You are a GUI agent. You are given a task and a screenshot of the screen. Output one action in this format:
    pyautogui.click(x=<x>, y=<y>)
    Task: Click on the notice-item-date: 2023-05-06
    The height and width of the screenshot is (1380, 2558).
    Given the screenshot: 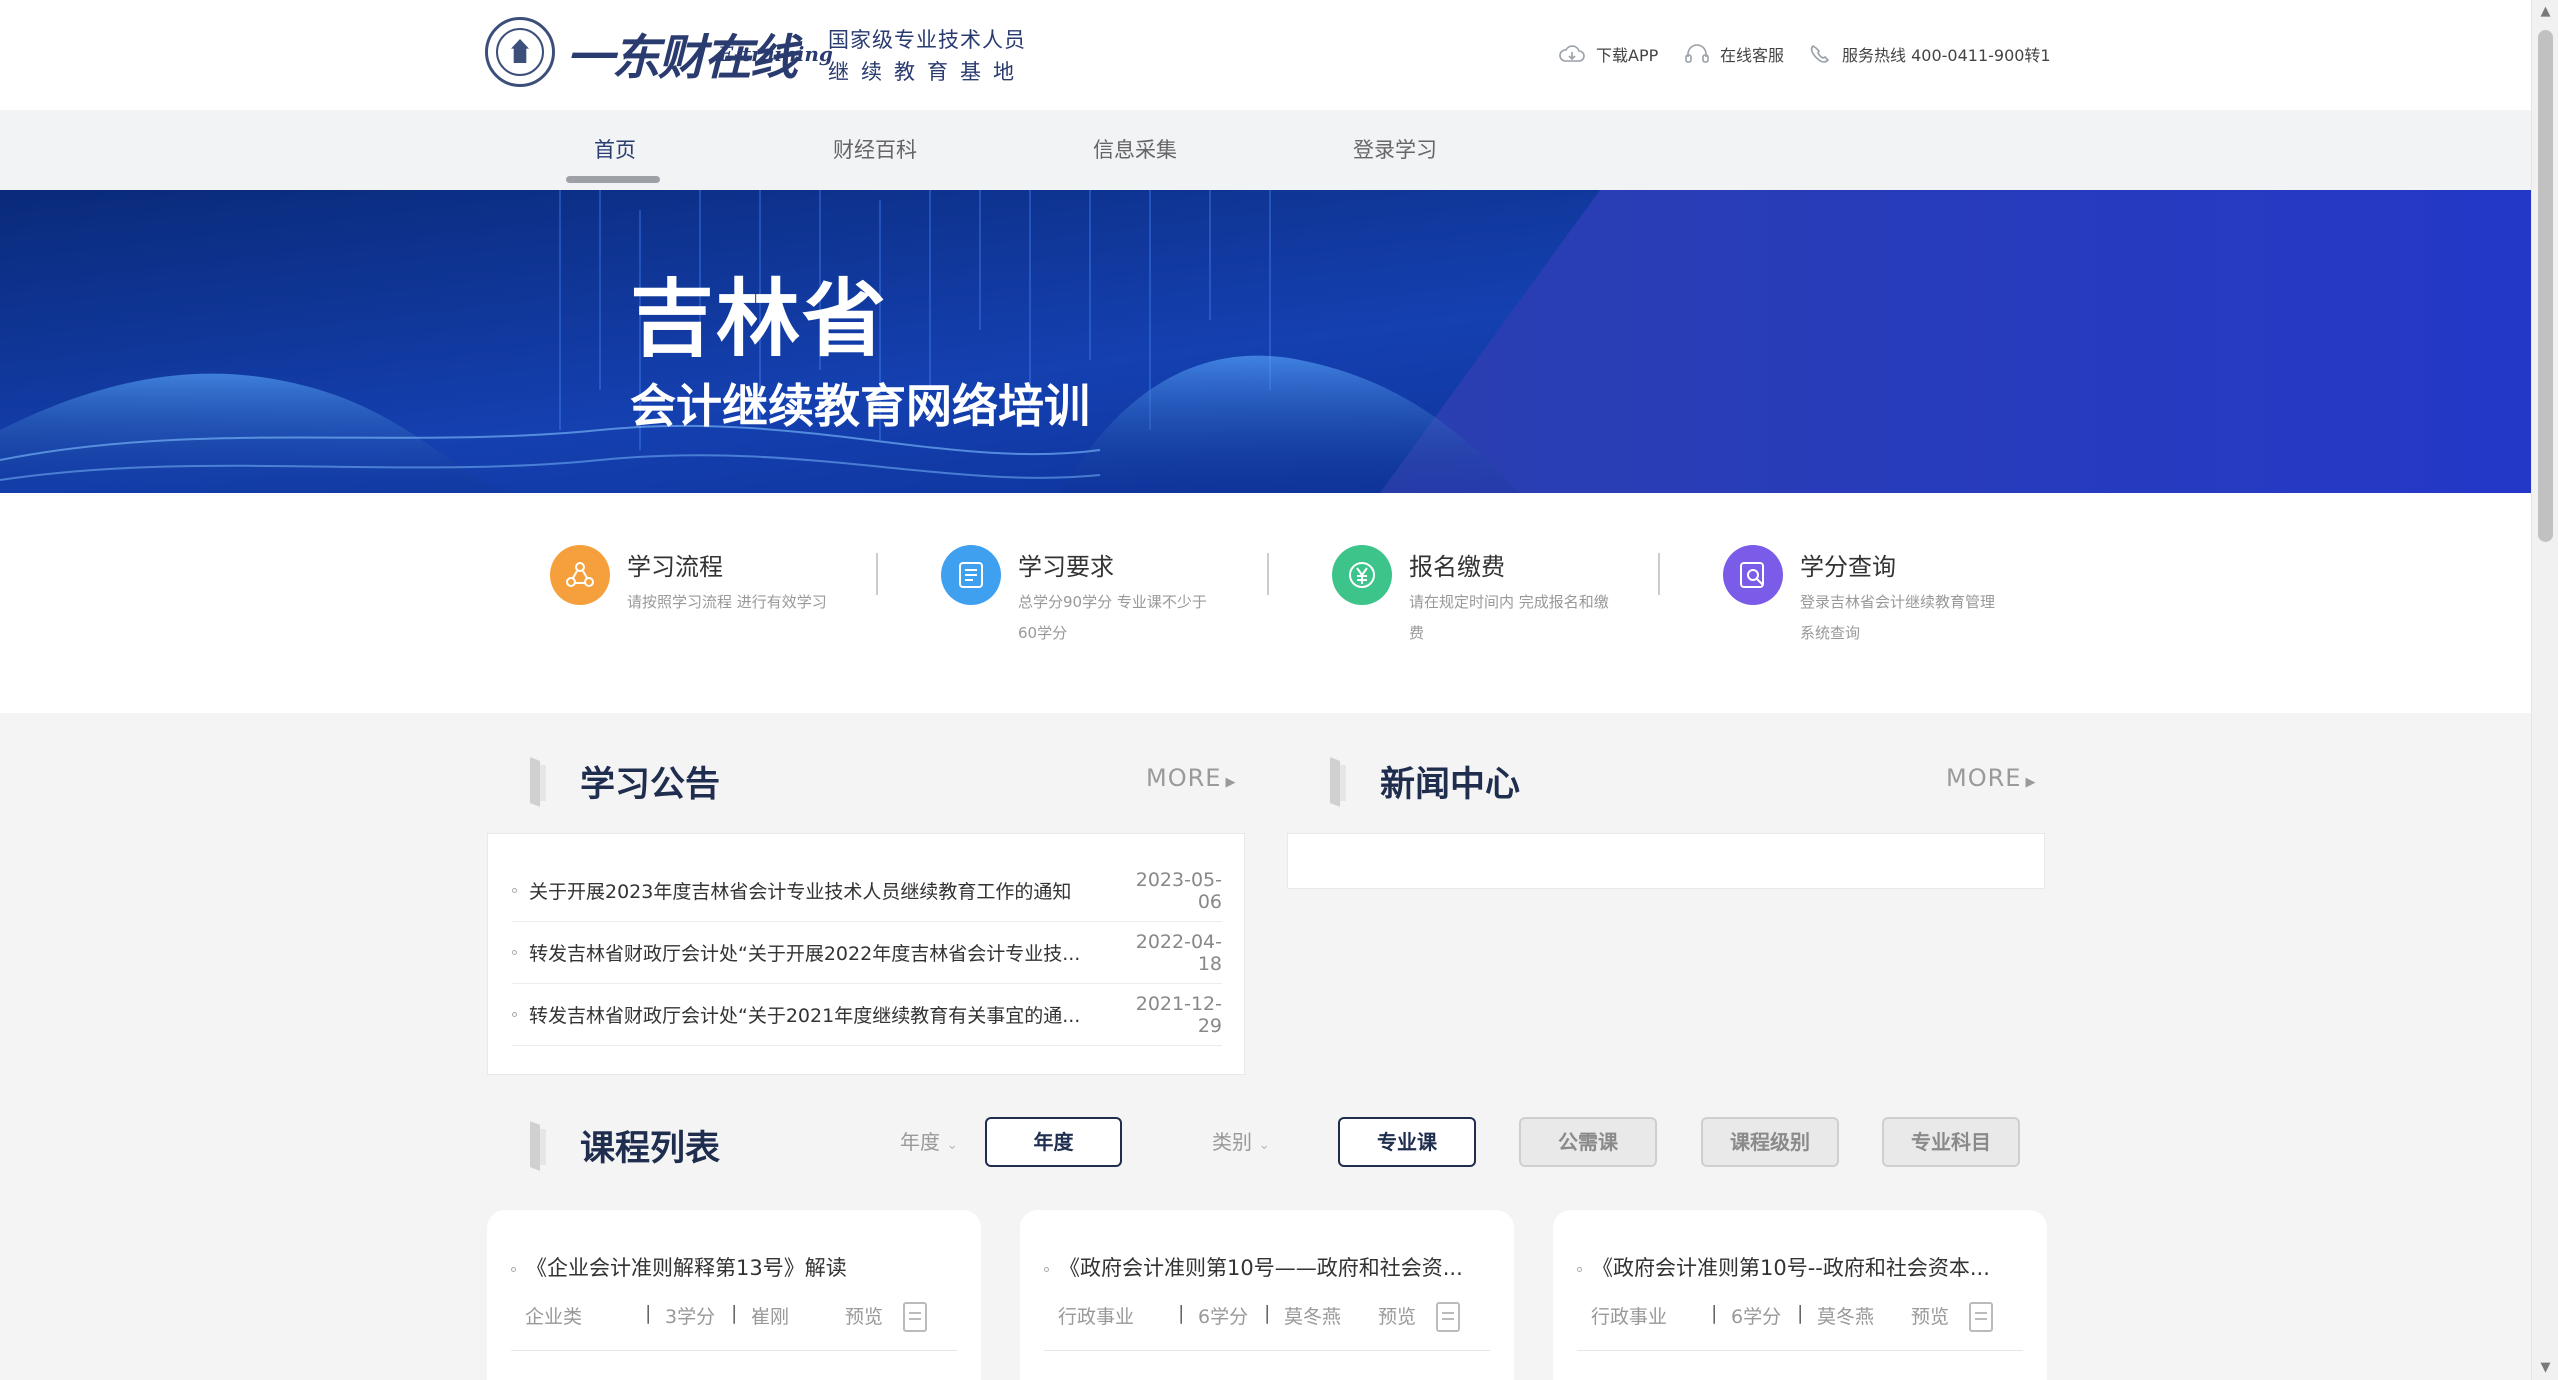 What is the action you would take?
    pyautogui.click(x=1178, y=890)
    